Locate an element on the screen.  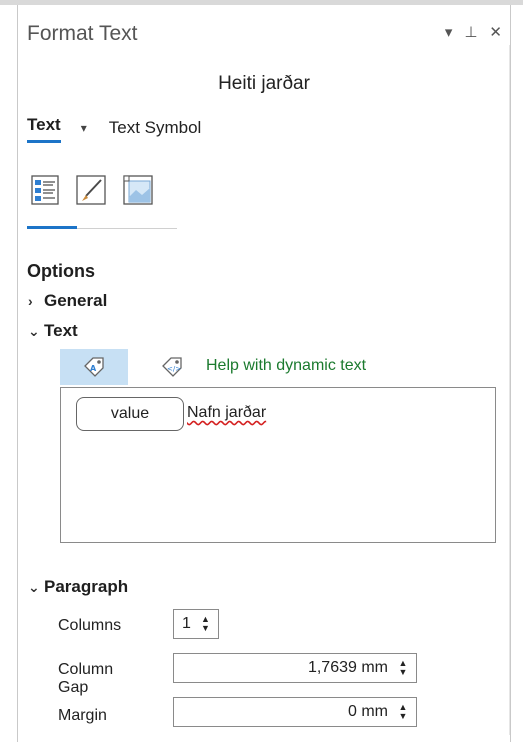
margin-value: 0 mm is located at coordinates (368, 711).